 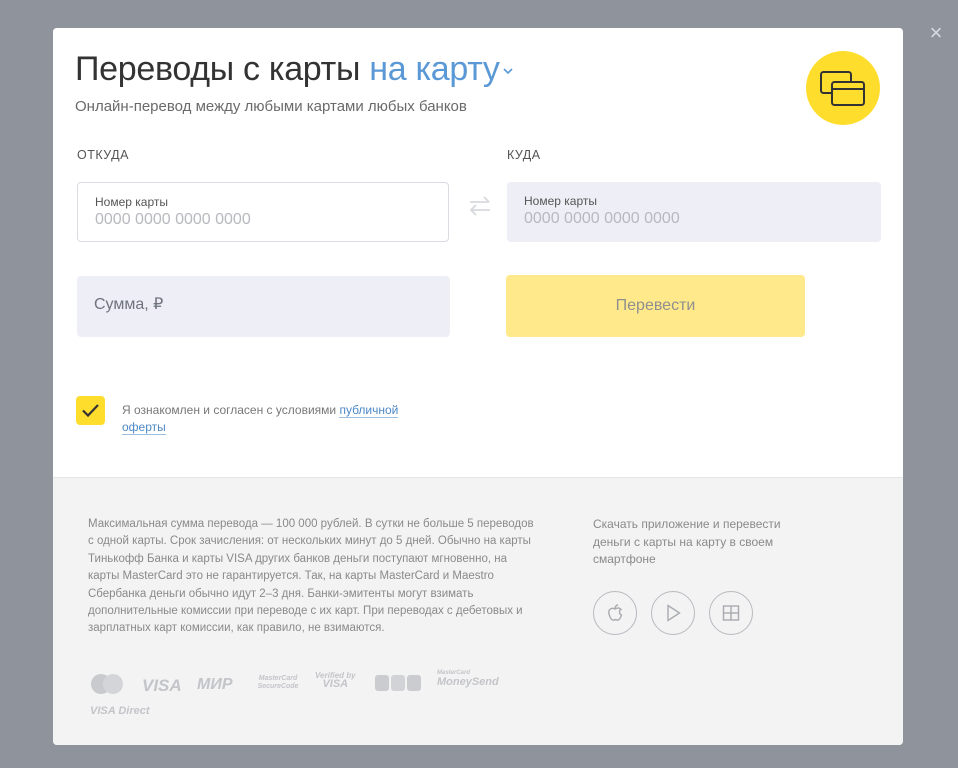 I want to click on close-icon: ×, so click(x=936, y=33).